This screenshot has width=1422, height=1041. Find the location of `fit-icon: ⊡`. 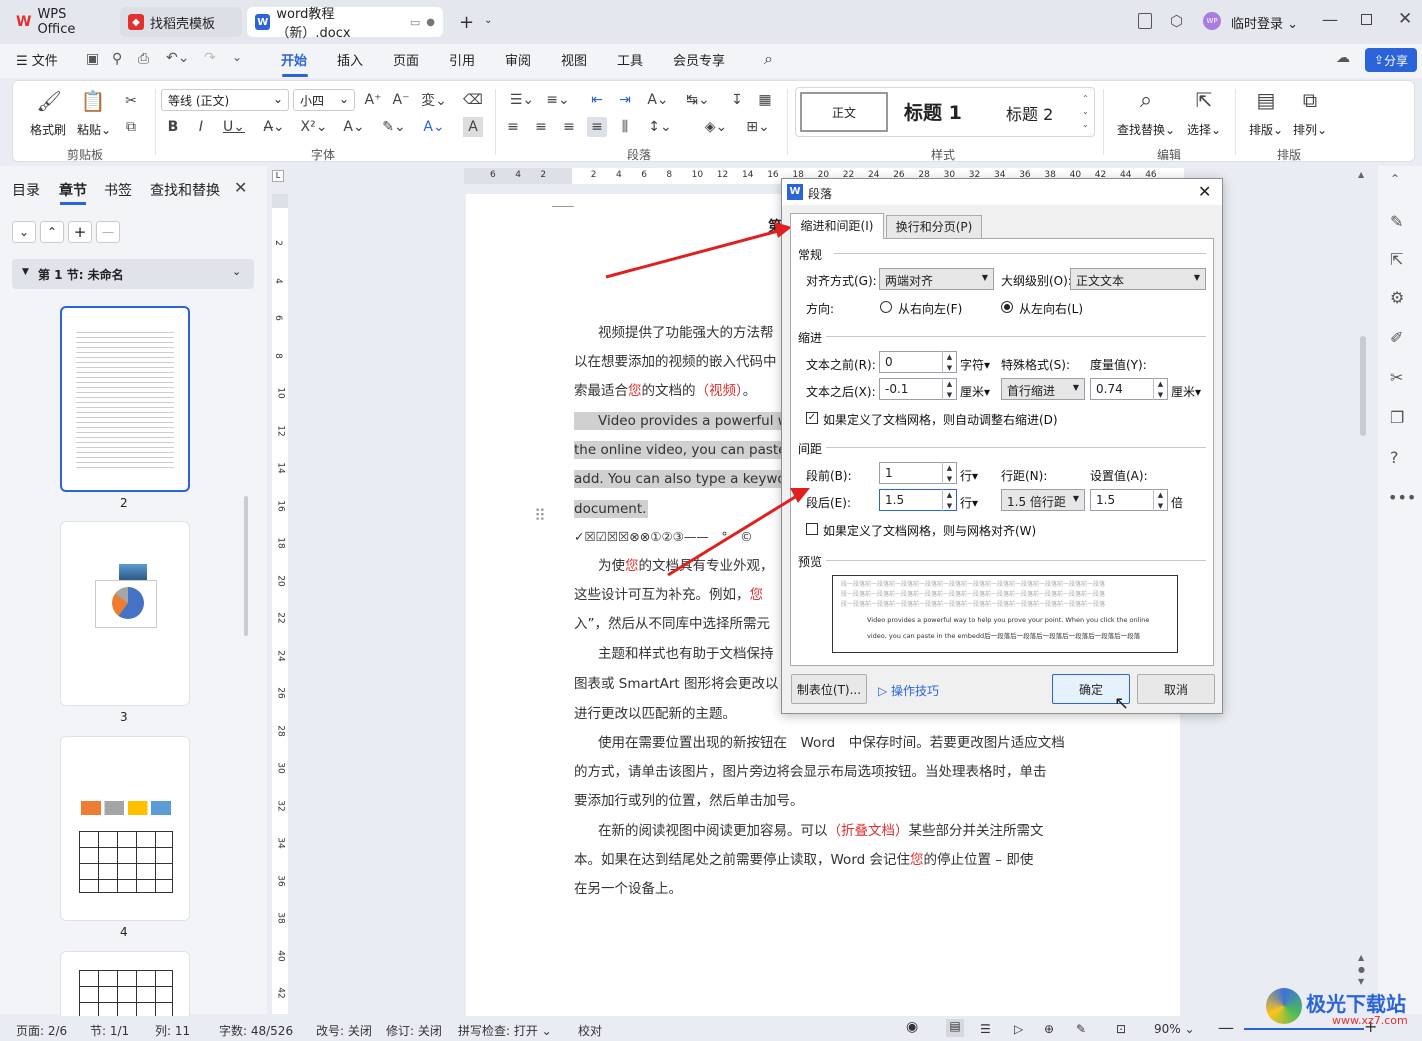

fit-icon: ⊡ is located at coordinates (1121, 1029).